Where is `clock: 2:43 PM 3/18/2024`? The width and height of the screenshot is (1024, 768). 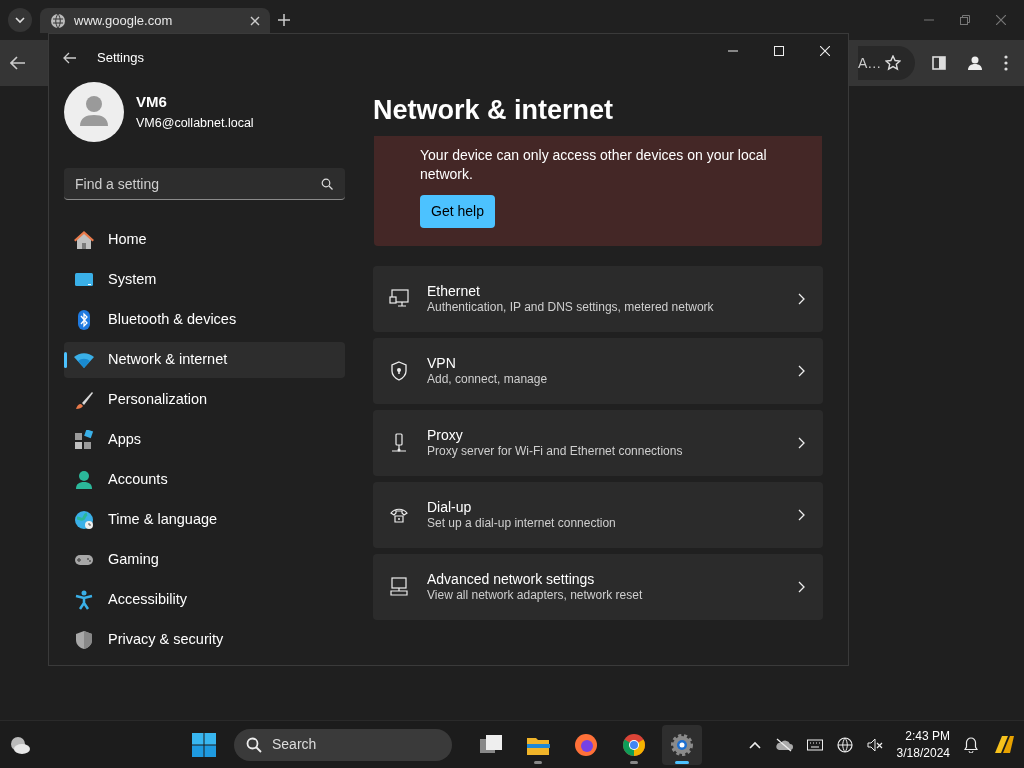
clock: 2:43 PM 3/18/2024 is located at coordinates (923, 744).